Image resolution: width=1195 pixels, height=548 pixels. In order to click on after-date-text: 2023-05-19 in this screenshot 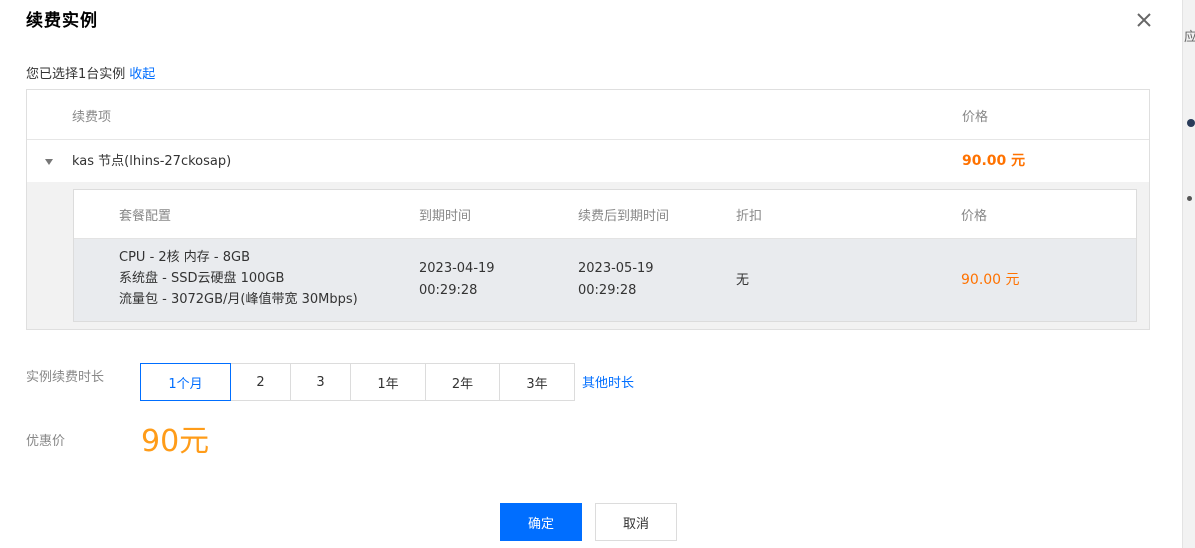, I will do `click(616, 268)`.